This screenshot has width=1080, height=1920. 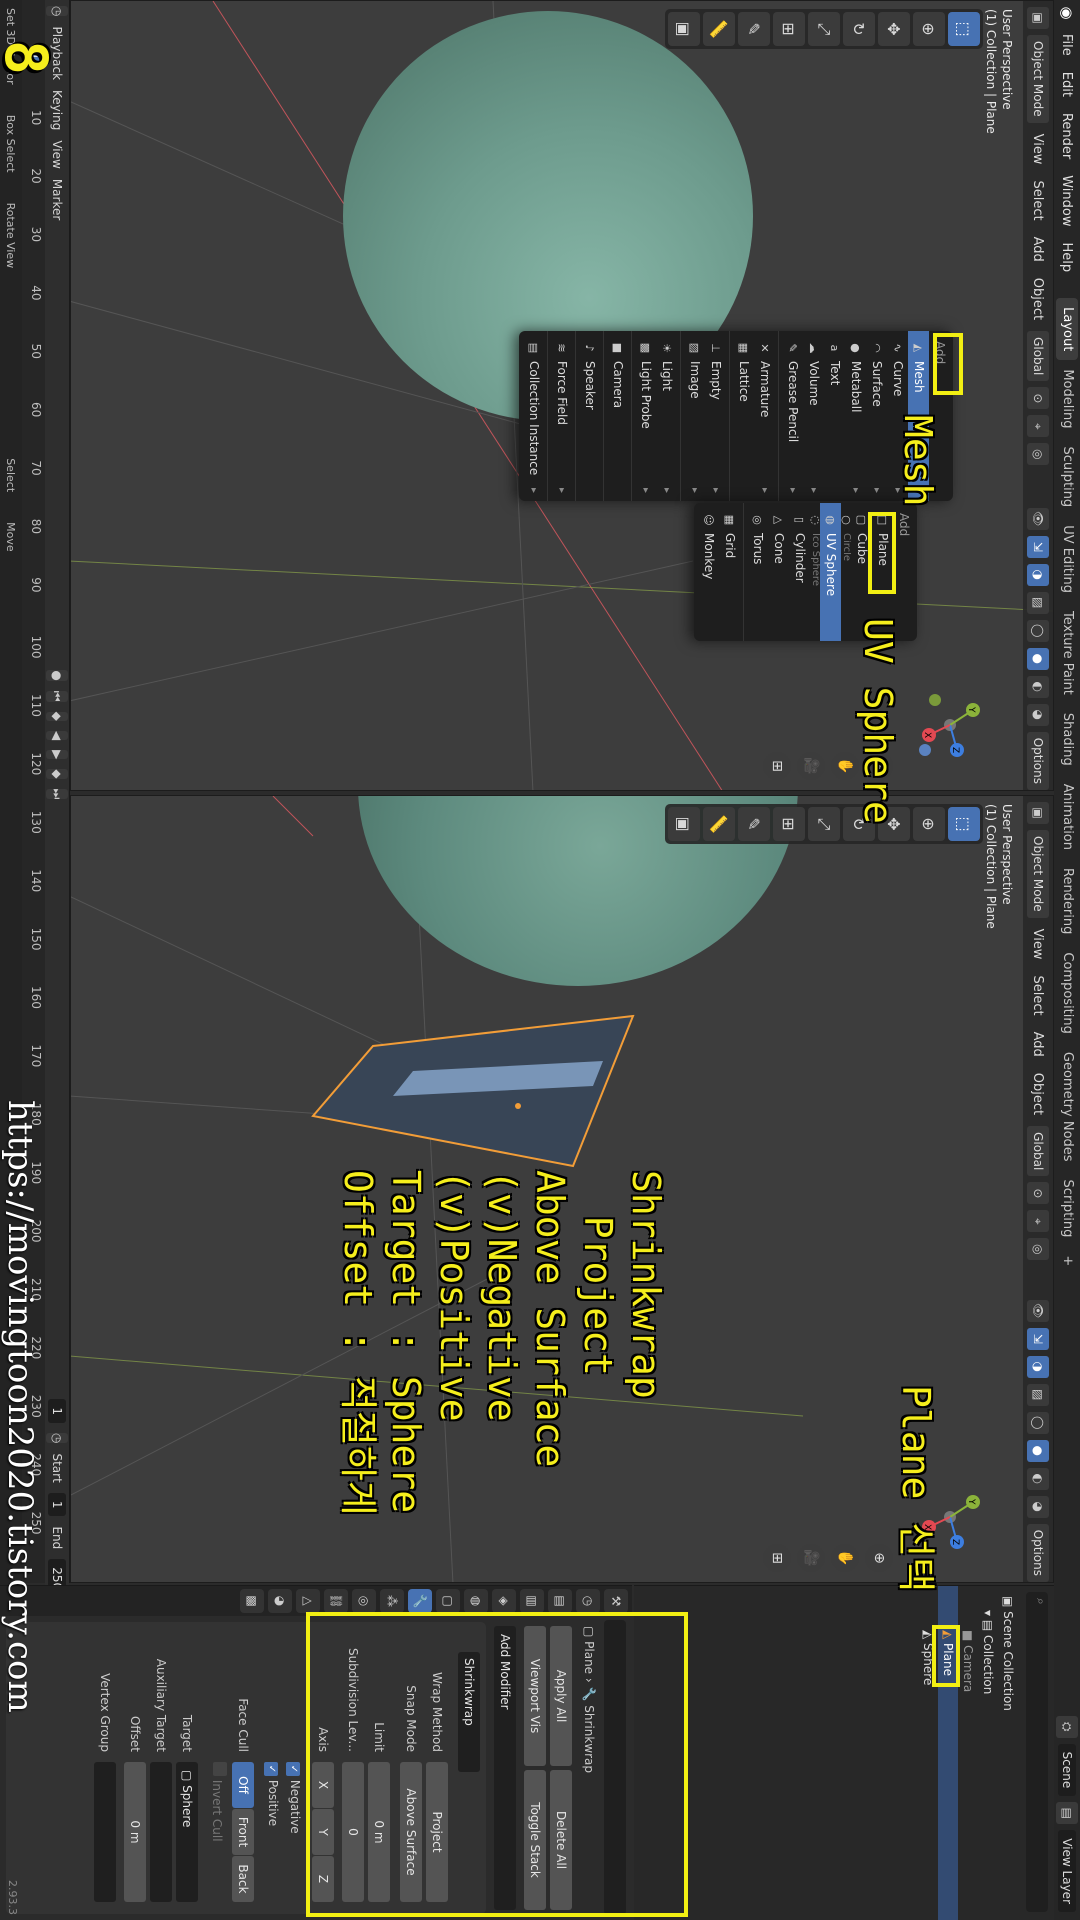 What do you see at coordinates (1067, 329) in the screenshot?
I see `tab-layout: Layout` at bounding box center [1067, 329].